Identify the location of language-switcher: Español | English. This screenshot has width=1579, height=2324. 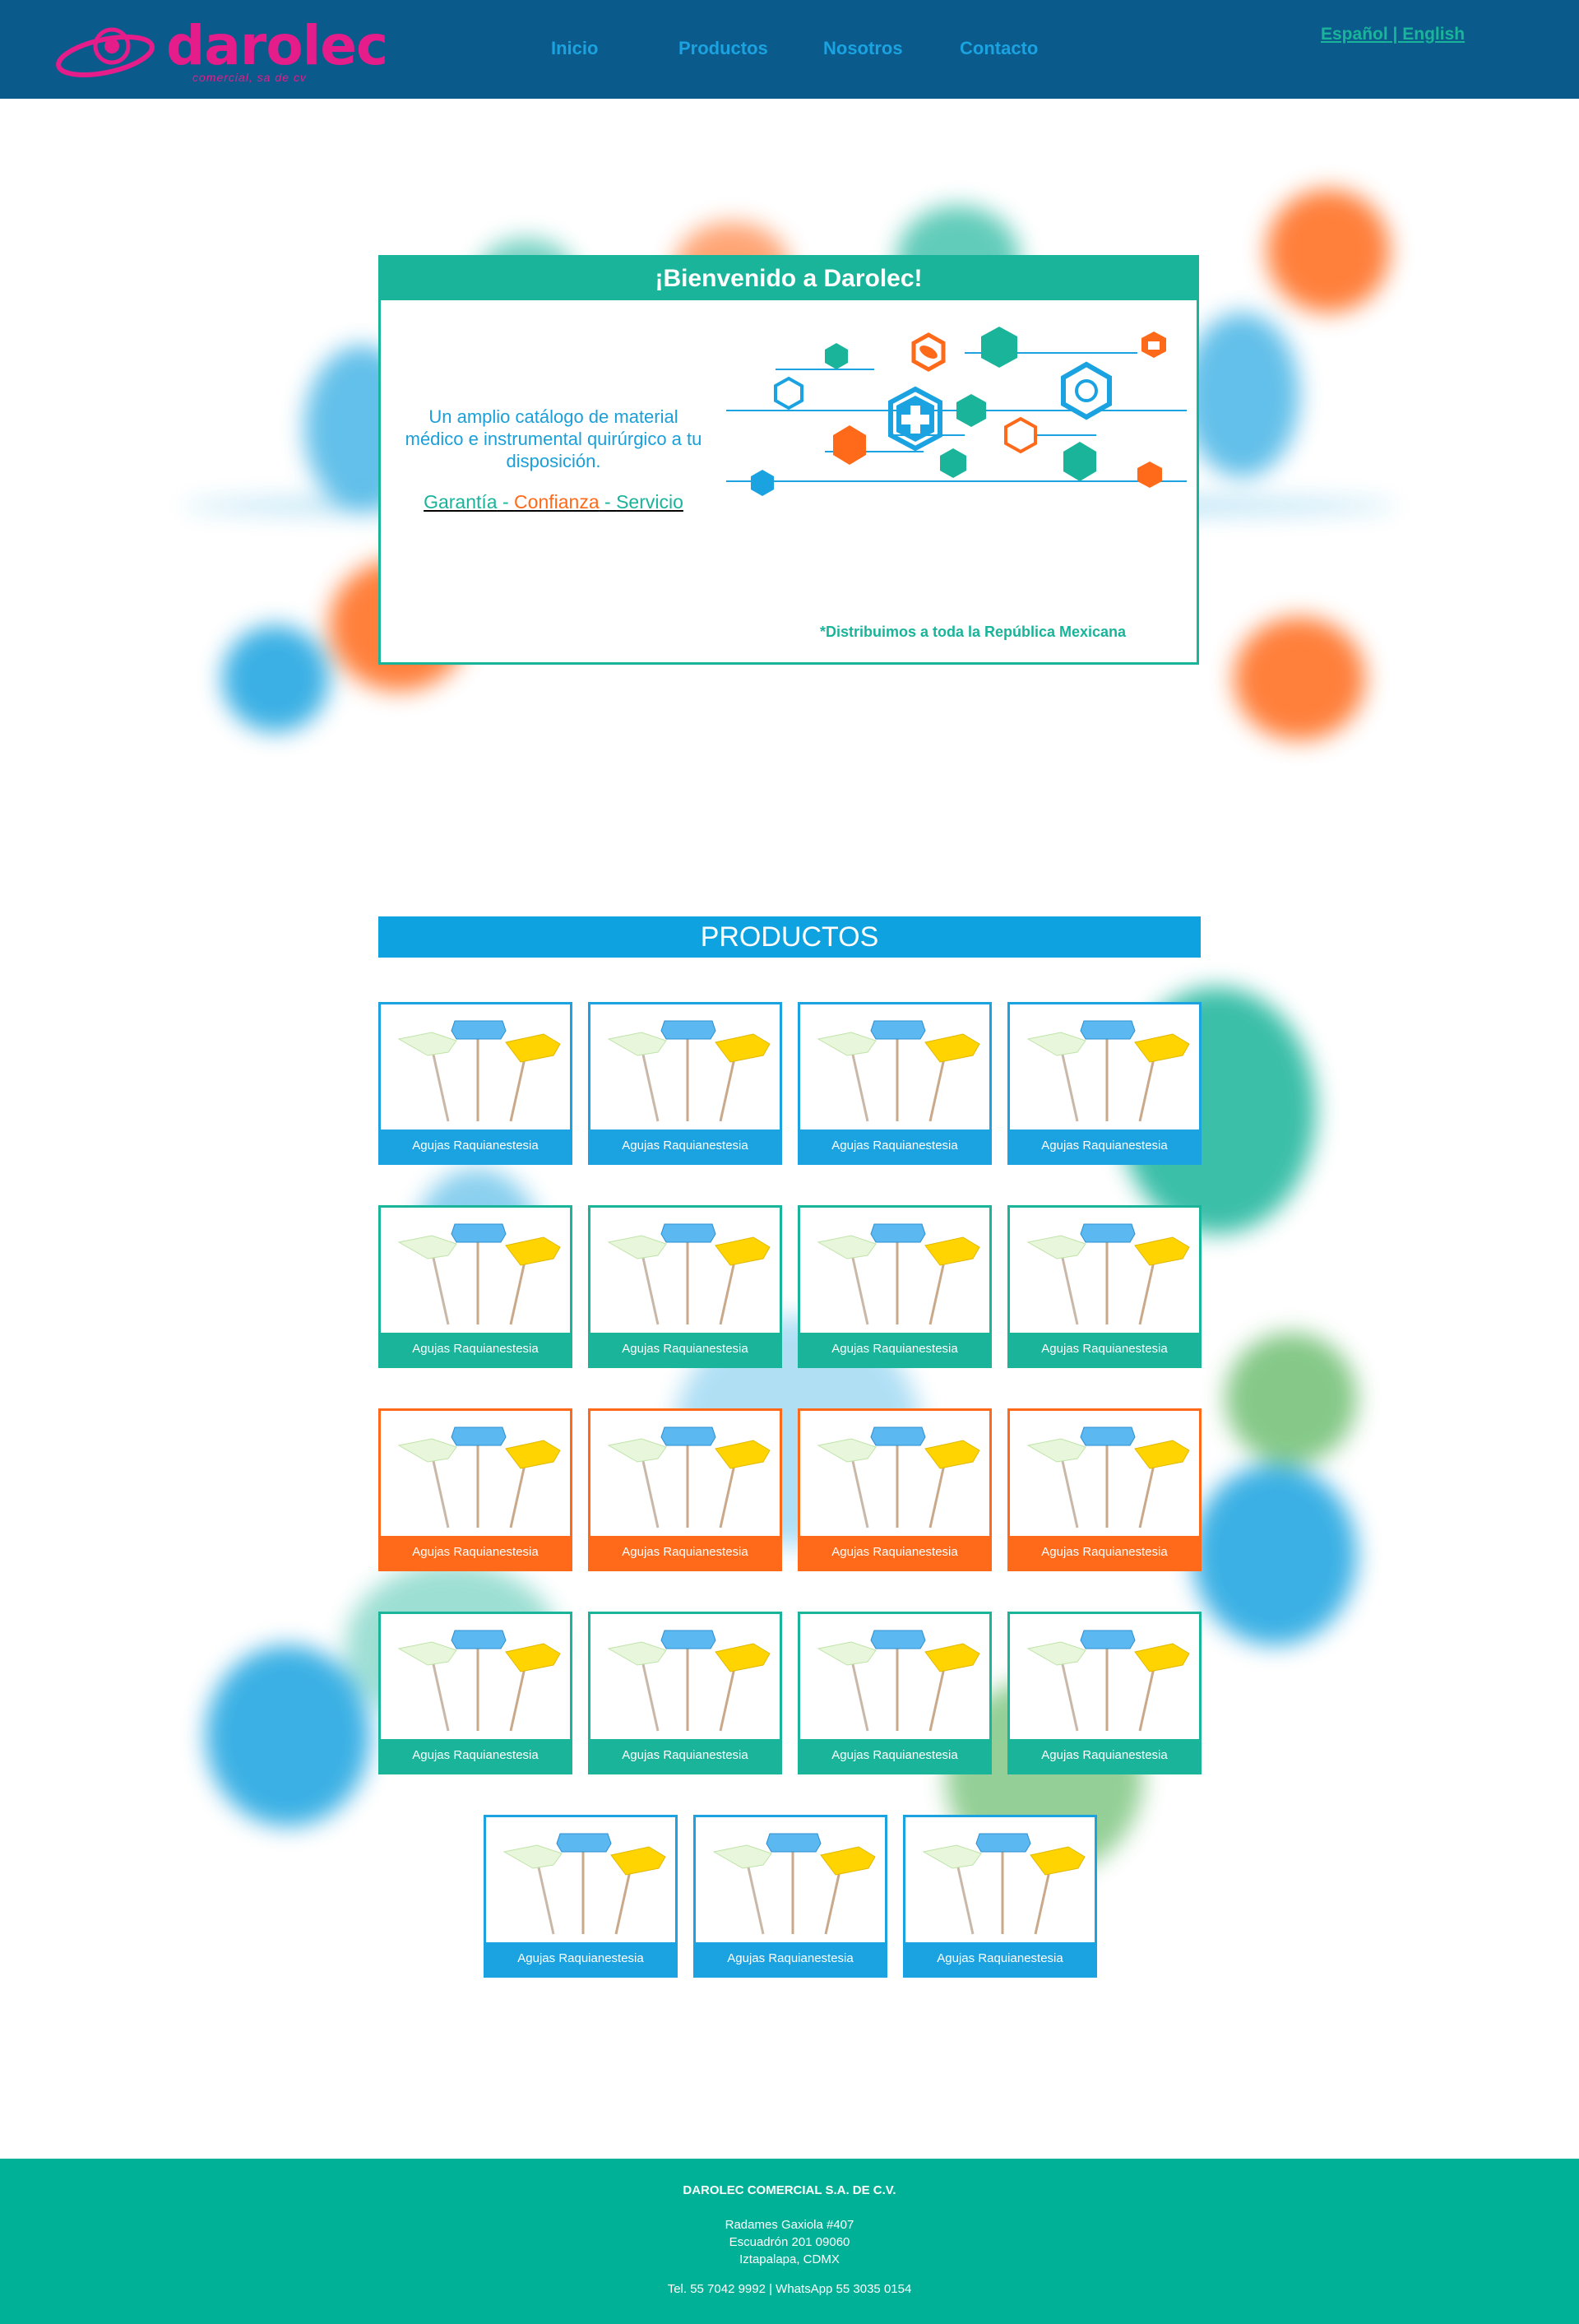
(1393, 34).